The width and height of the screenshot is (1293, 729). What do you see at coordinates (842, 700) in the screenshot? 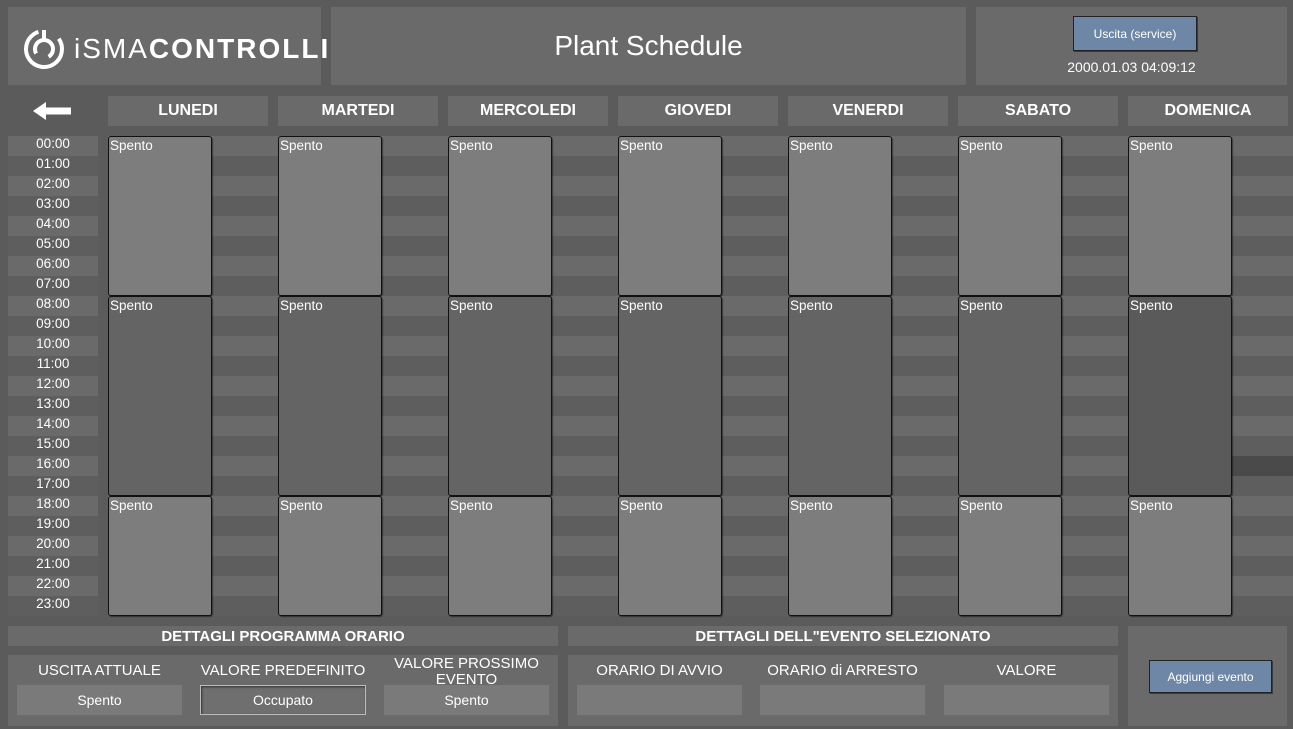
I see `stop-time-value` at bounding box center [842, 700].